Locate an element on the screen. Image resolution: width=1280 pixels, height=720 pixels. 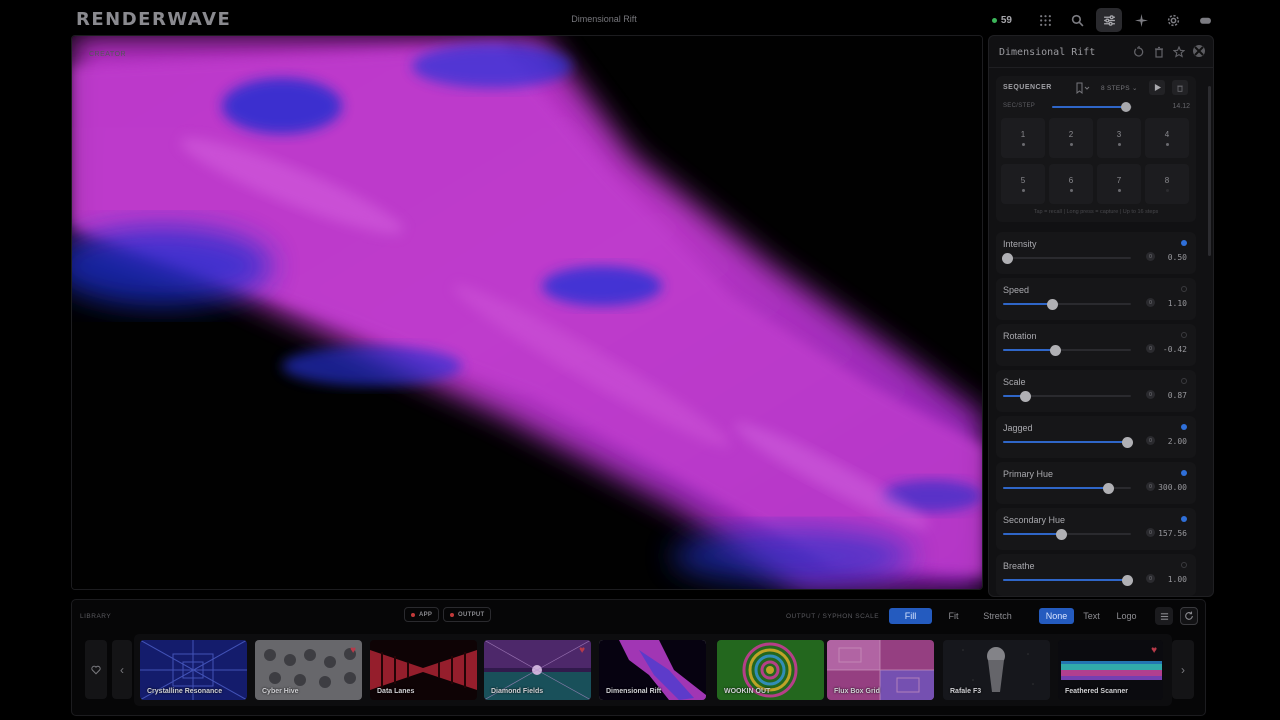
preset-flux-box-grid: Flux Box Grid is located at coordinates (880, 670).